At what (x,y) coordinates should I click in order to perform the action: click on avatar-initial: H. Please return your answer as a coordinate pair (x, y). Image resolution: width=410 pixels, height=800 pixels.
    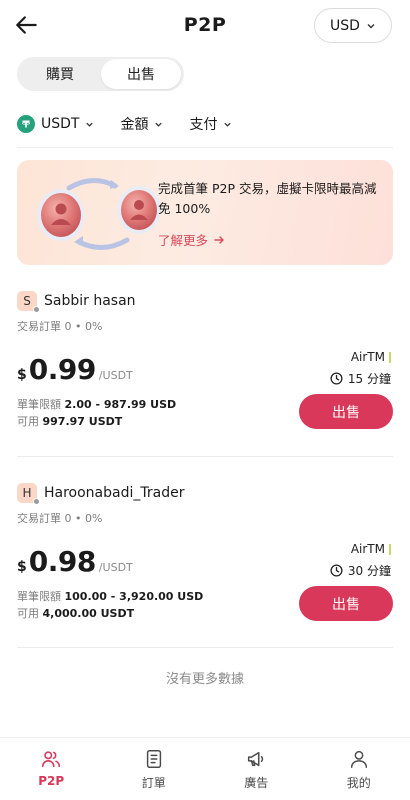
    Looking at the image, I should click on (27, 493).